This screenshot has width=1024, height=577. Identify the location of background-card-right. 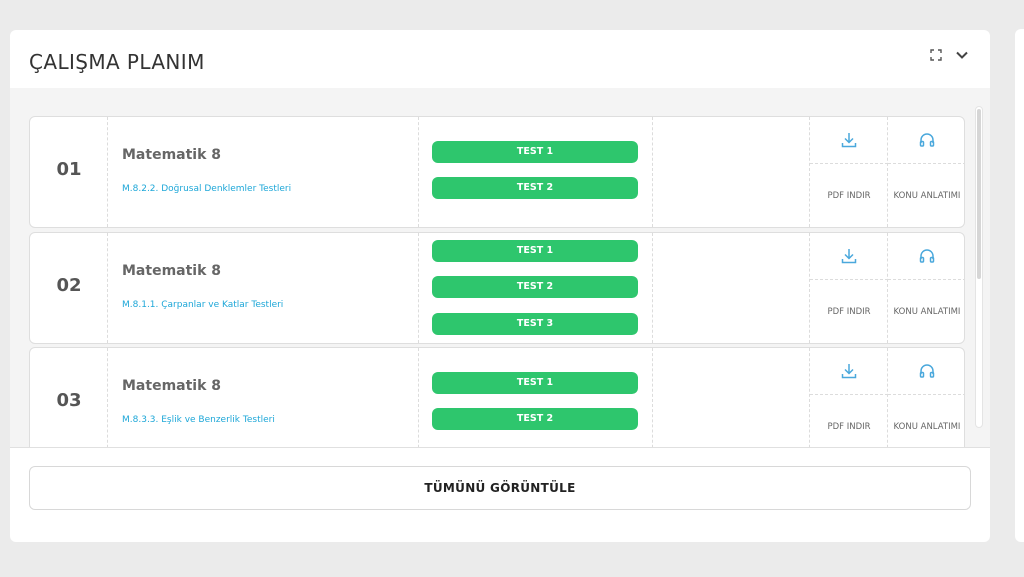
(1019, 285).